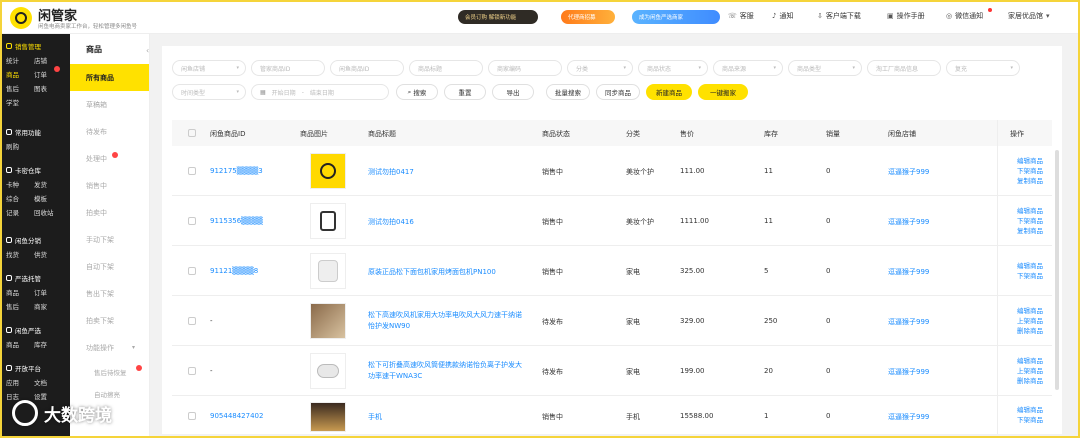  I want to click on product-title-link: 松下高速吹风机家用大功率电吹风大风力速干纳诺怡护发NW90, so click(448, 321).